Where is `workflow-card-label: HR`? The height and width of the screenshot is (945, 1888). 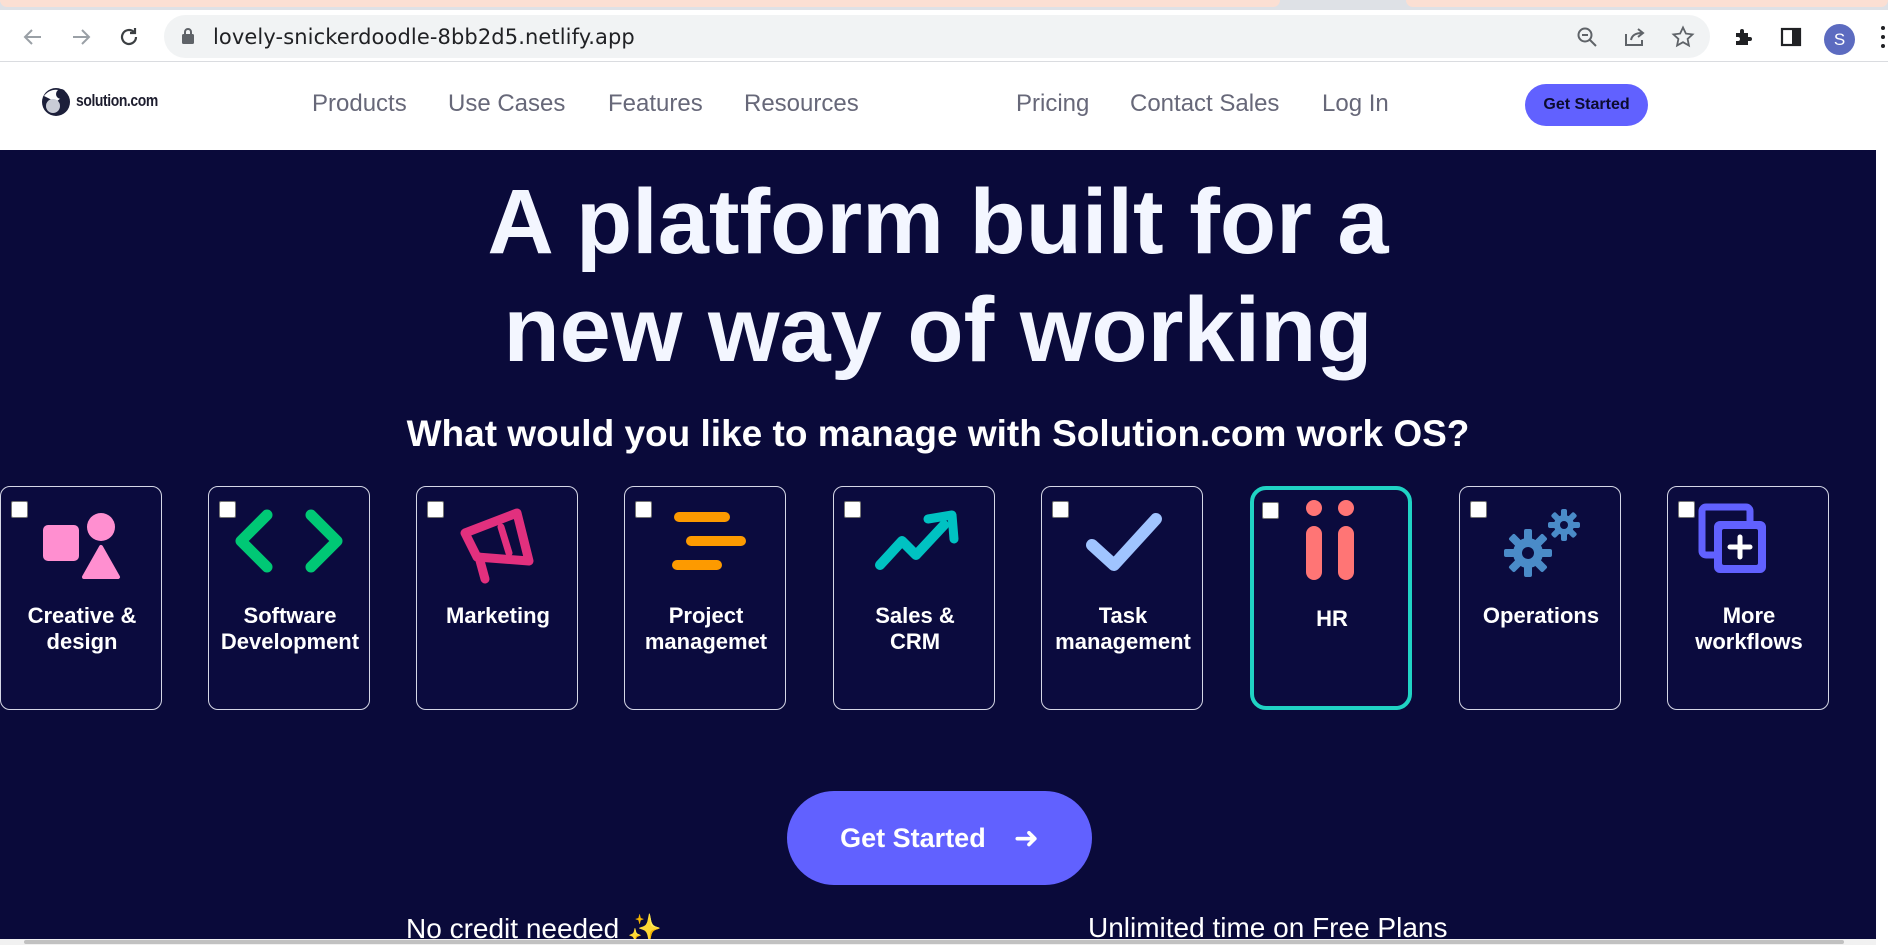 workflow-card-label: HR is located at coordinates (1332, 618).